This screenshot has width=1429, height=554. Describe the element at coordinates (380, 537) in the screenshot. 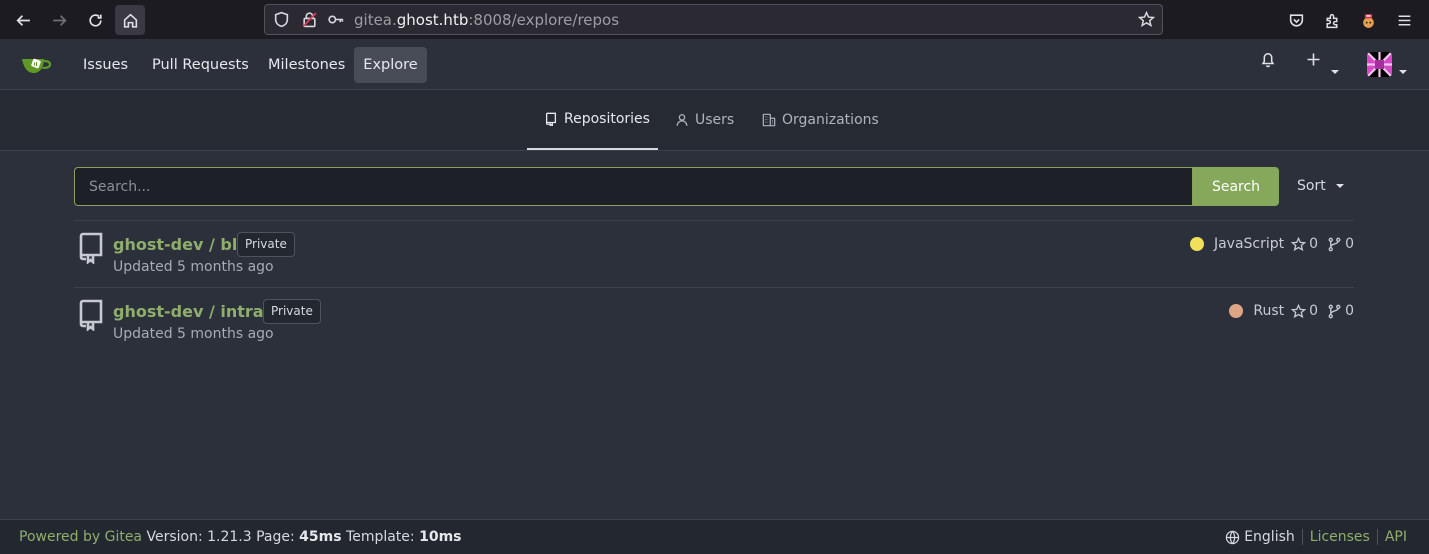

I see `template-label: Template:` at that location.